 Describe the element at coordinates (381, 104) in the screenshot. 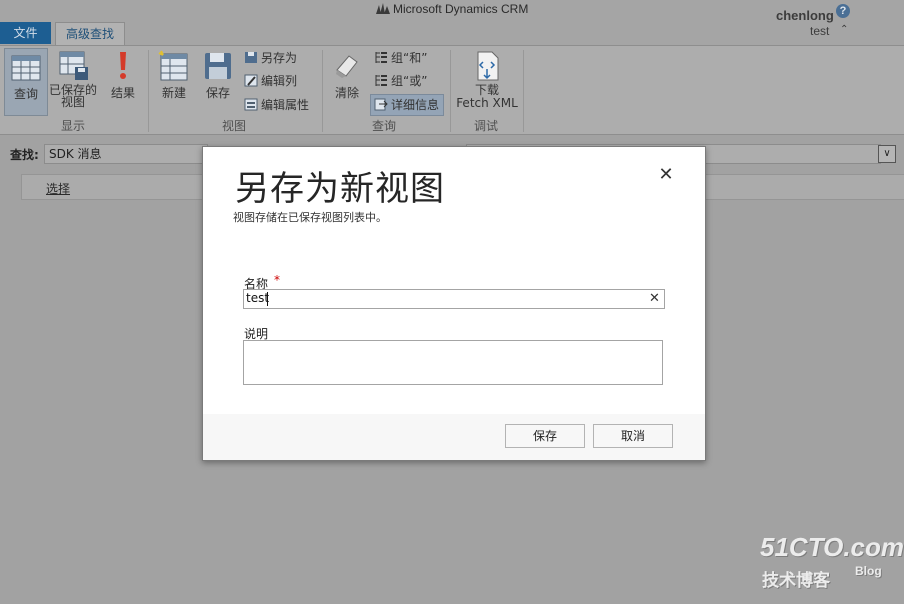

I see `details-icon` at that location.